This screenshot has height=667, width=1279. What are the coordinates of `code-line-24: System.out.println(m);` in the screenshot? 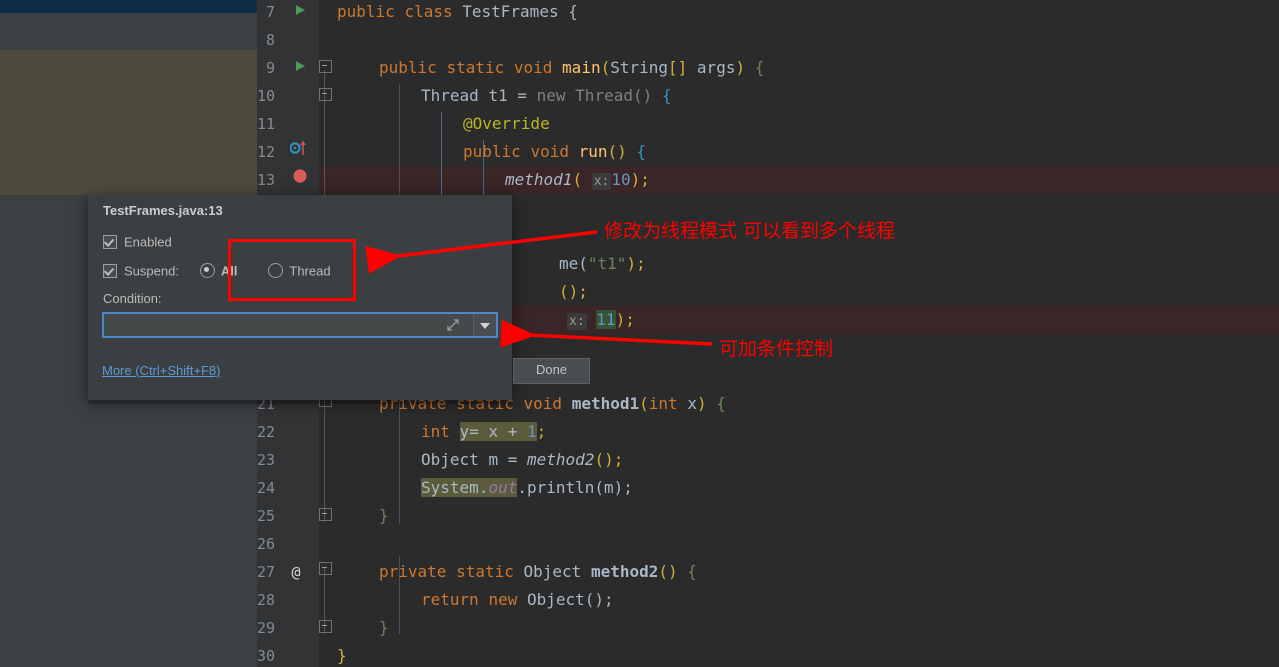 It's located at (527, 488).